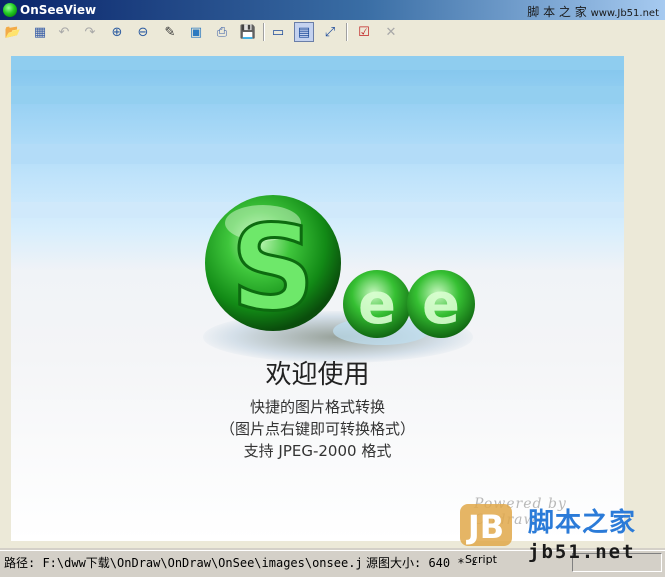  Describe the element at coordinates (317, 407) in the screenshot. I see `welcome-line-1: 快捷的图片格式转换` at that location.